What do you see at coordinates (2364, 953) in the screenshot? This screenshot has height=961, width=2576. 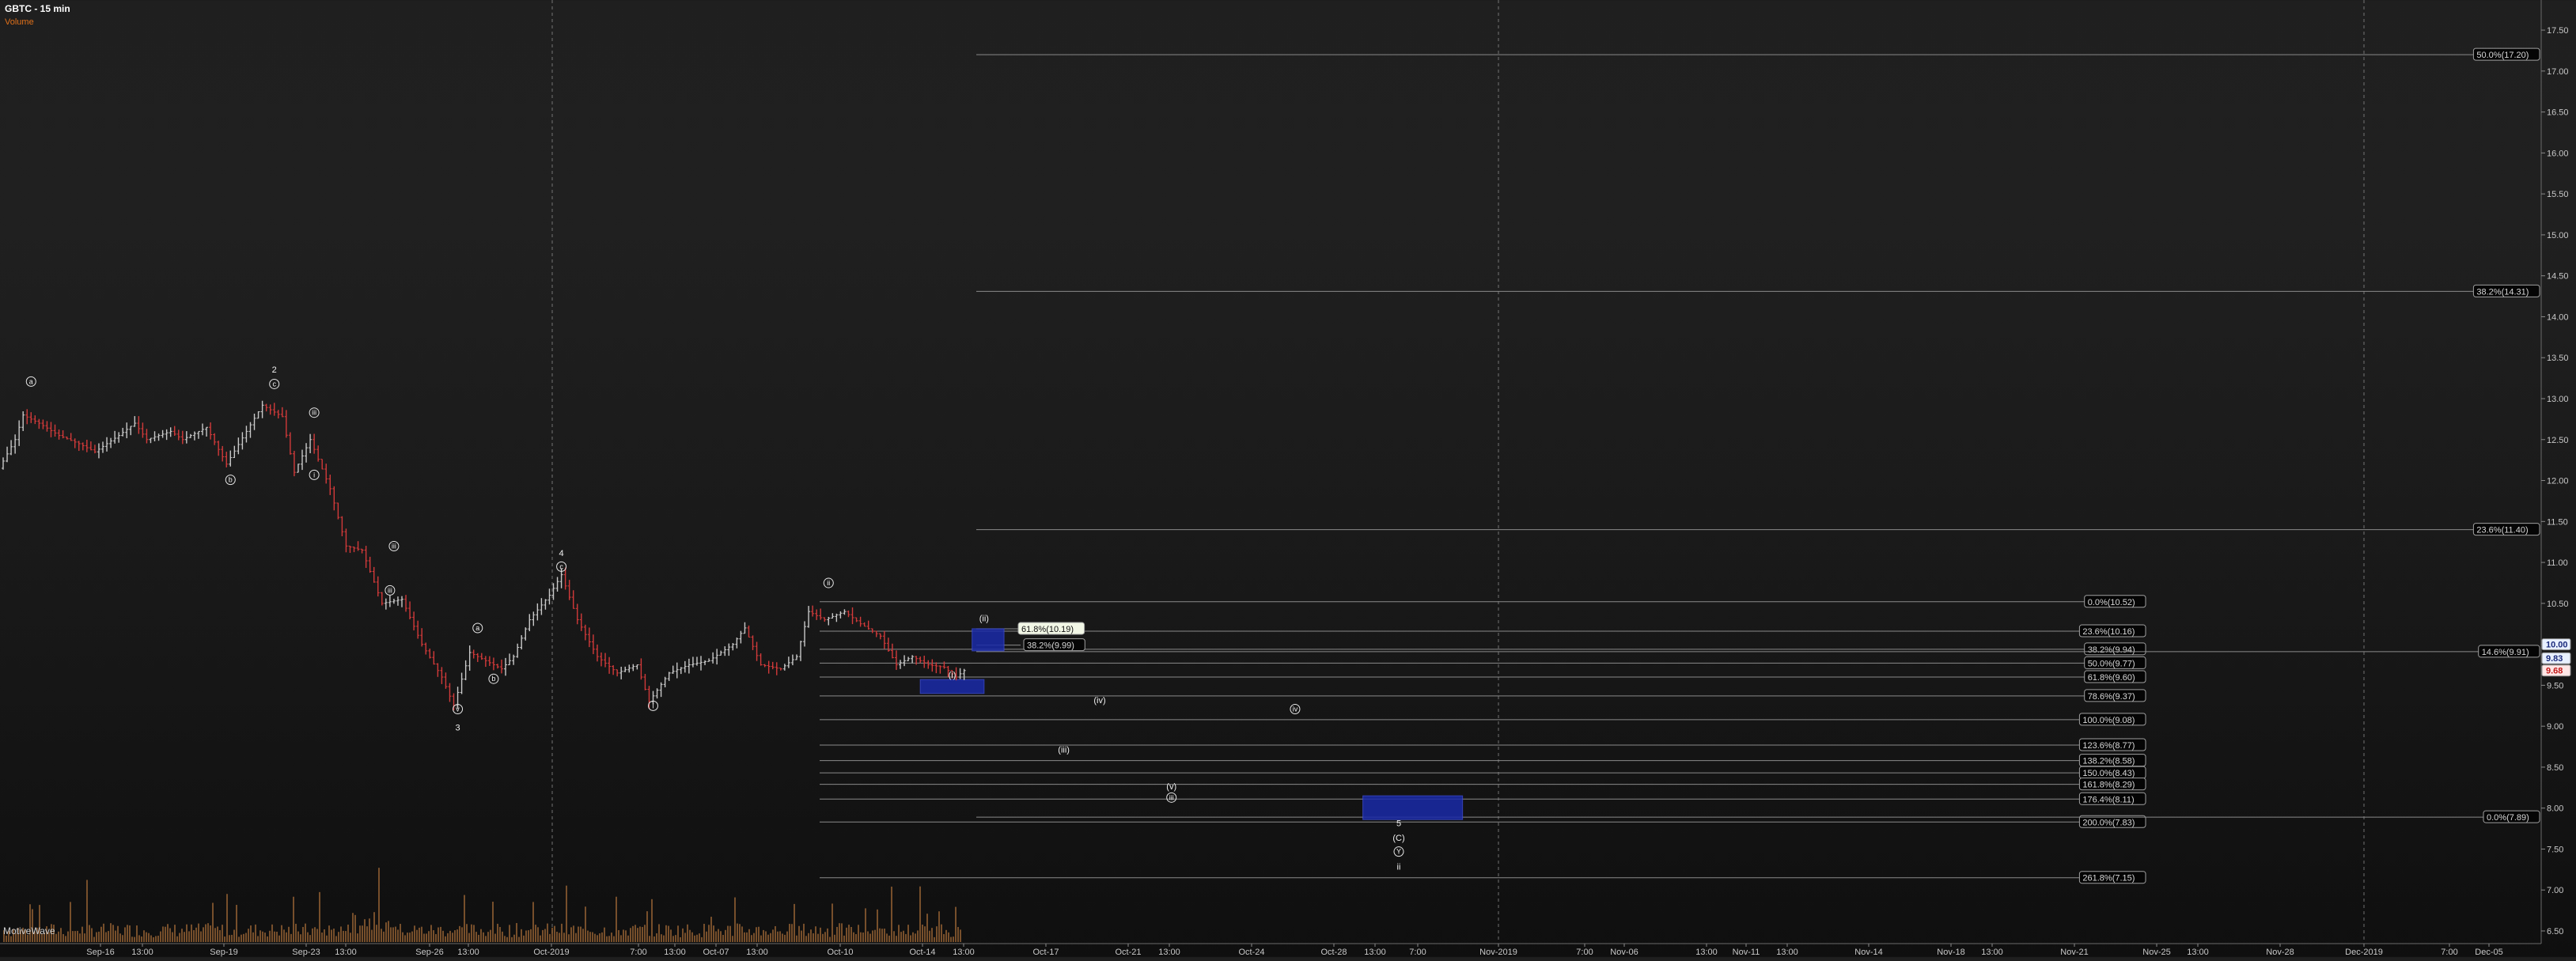 I see `x-tick-label: Dec-2019` at bounding box center [2364, 953].